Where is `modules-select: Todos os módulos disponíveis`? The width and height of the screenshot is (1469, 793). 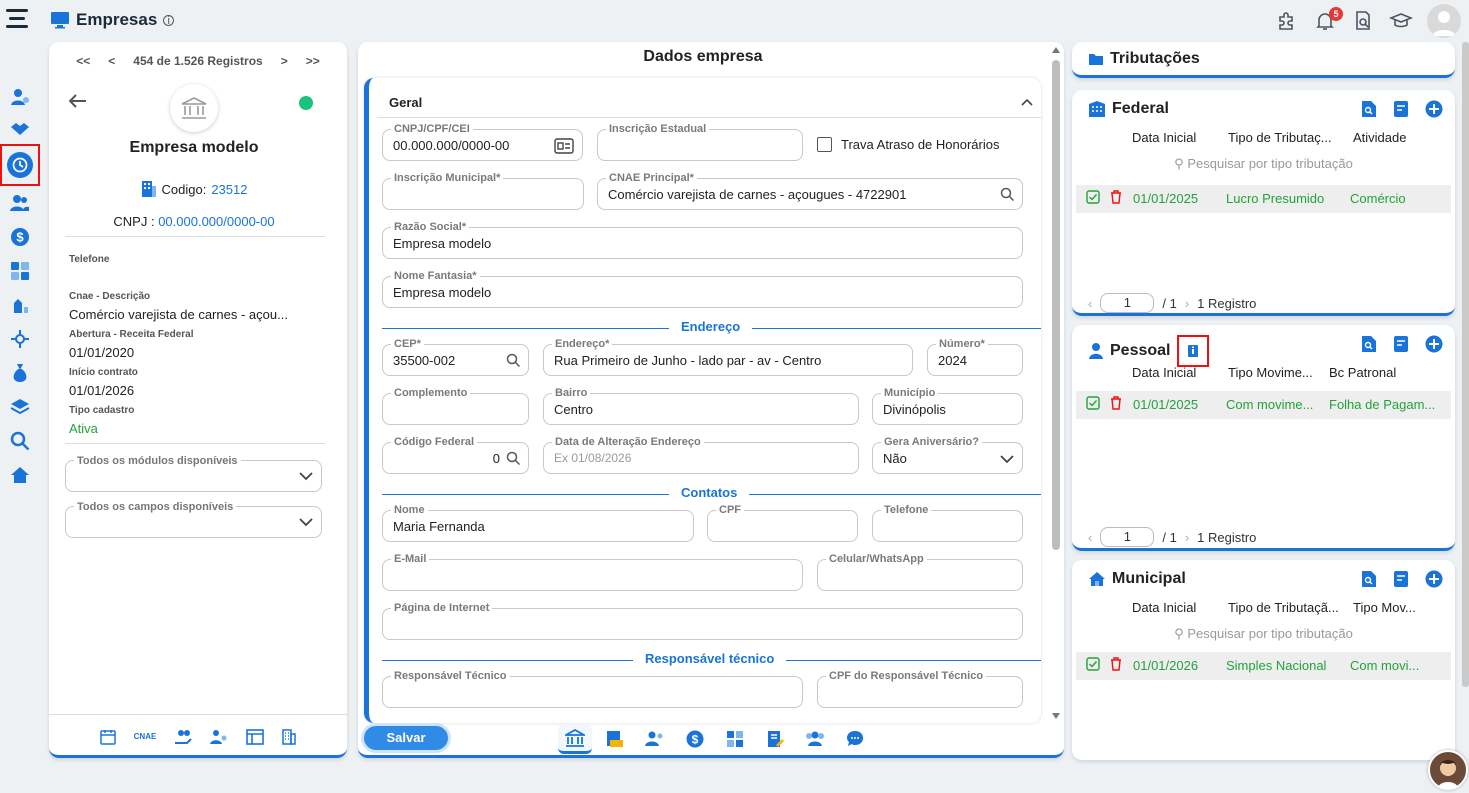
modules-select: Todos os módulos disponíveis is located at coordinates (193, 473).